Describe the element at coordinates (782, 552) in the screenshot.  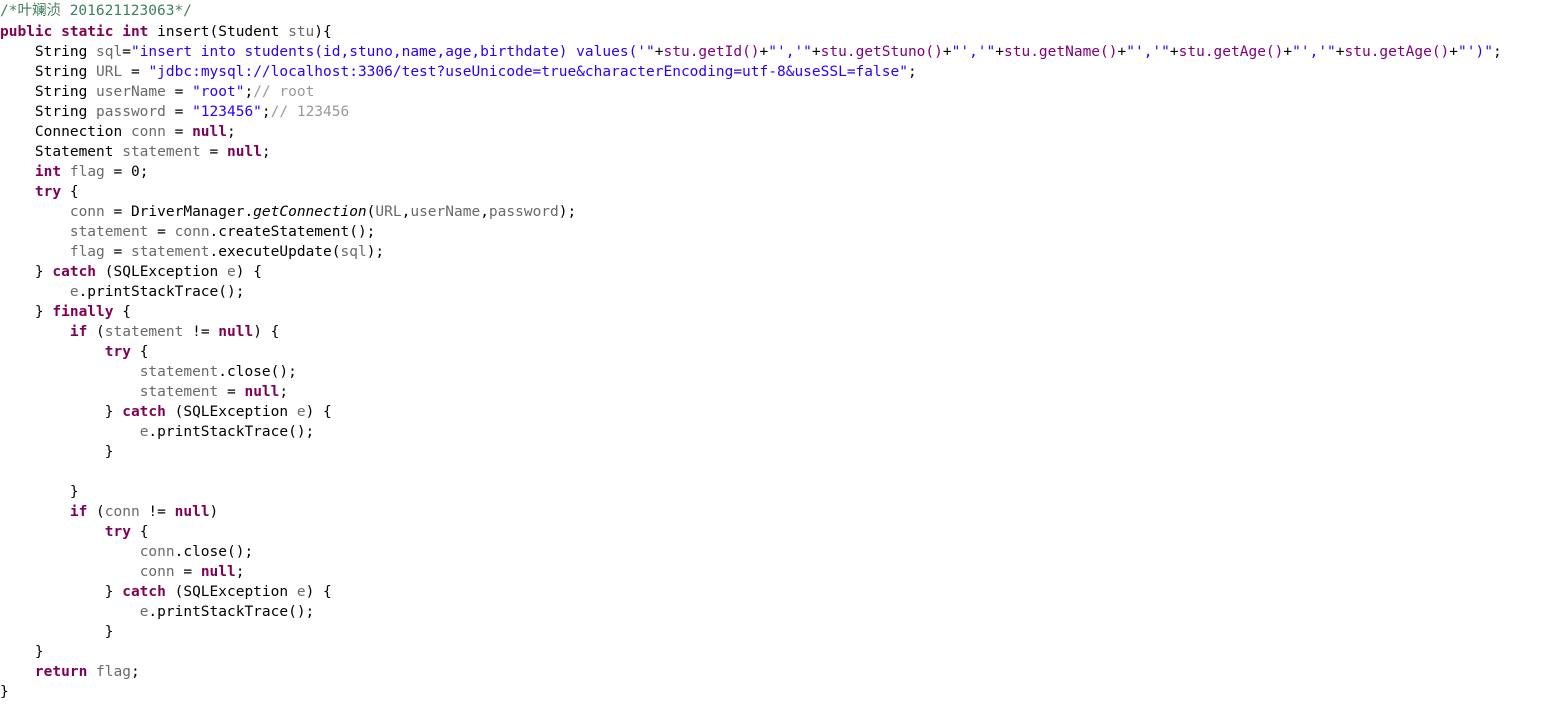
I see `code-line: conn.close();` at that location.